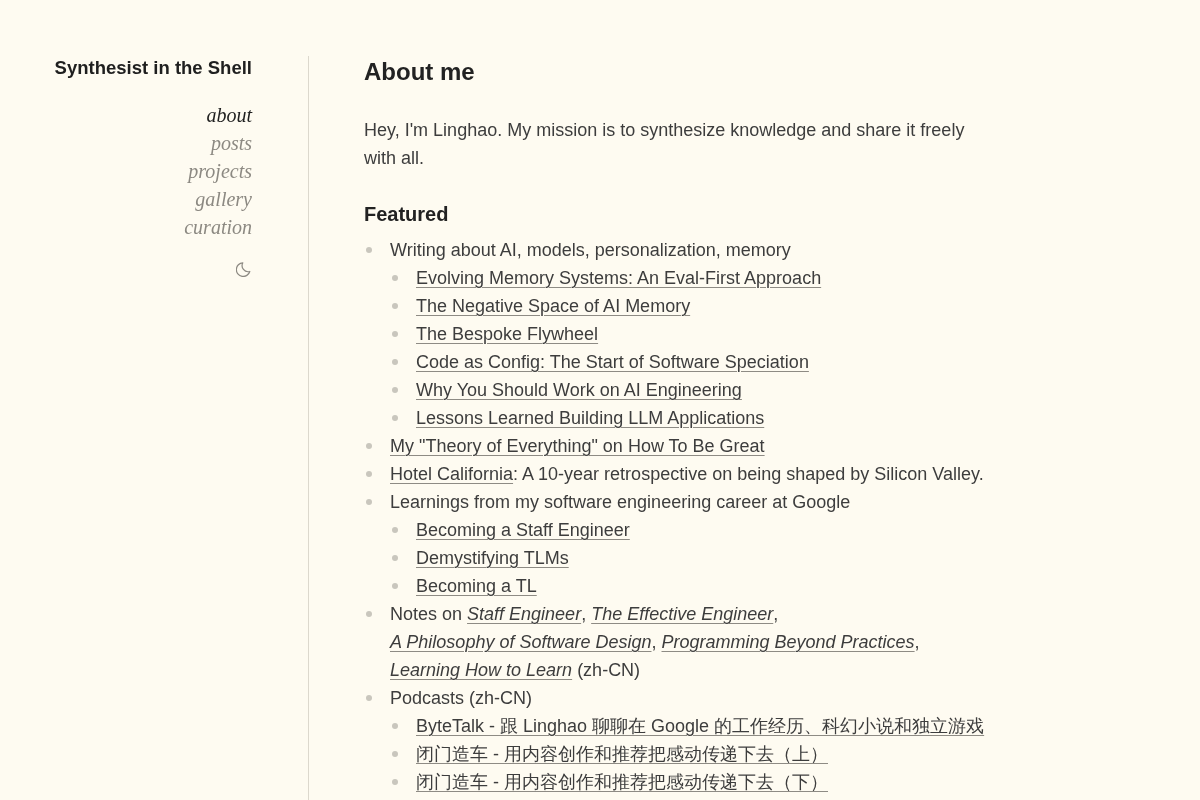  Describe the element at coordinates (619, 278) in the screenshot. I see `text-link: Evolving Memory Systems: An Eval-First Approach` at that location.